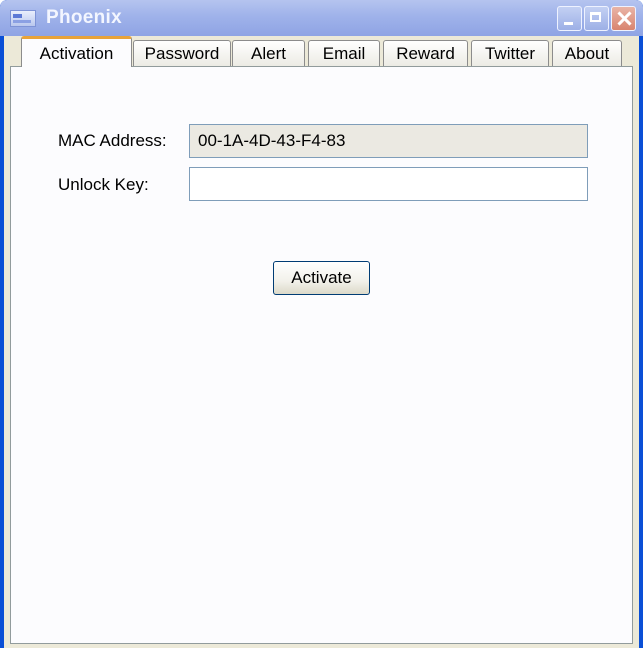 This screenshot has width=643, height=648. What do you see at coordinates (112, 140) in the screenshot?
I see `mac-address-label: MAC Address:` at bounding box center [112, 140].